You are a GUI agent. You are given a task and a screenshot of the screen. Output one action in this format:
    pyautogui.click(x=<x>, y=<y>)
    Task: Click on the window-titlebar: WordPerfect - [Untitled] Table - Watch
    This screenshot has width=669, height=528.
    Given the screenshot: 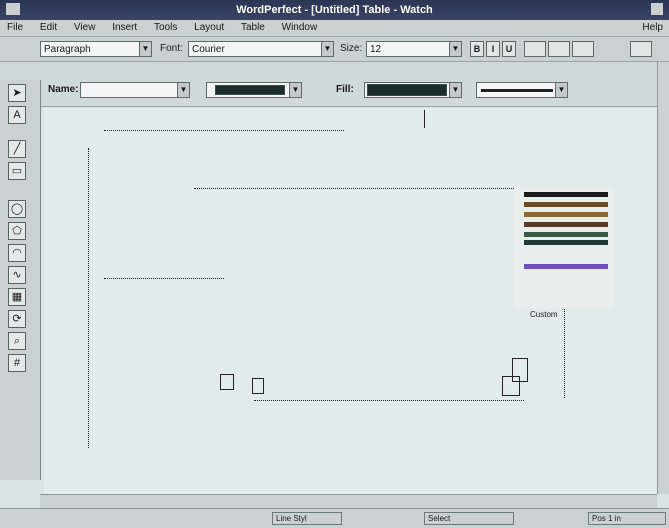 What is the action you would take?
    pyautogui.click(x=334, y=10)
    